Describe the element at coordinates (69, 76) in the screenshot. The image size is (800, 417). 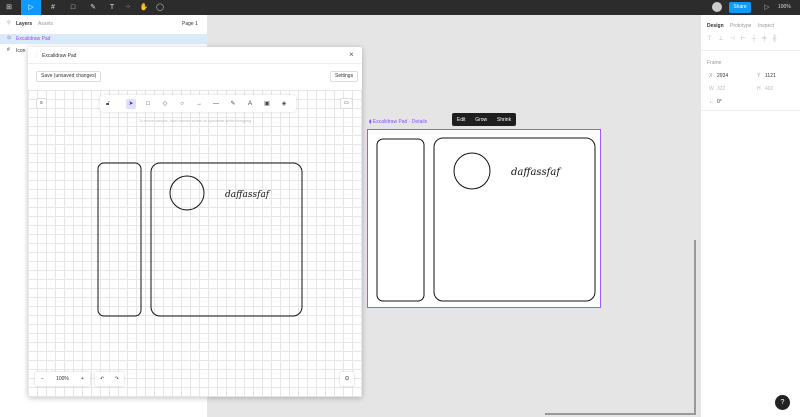
I see `save-button: Save (unsaved changes)` at that location.